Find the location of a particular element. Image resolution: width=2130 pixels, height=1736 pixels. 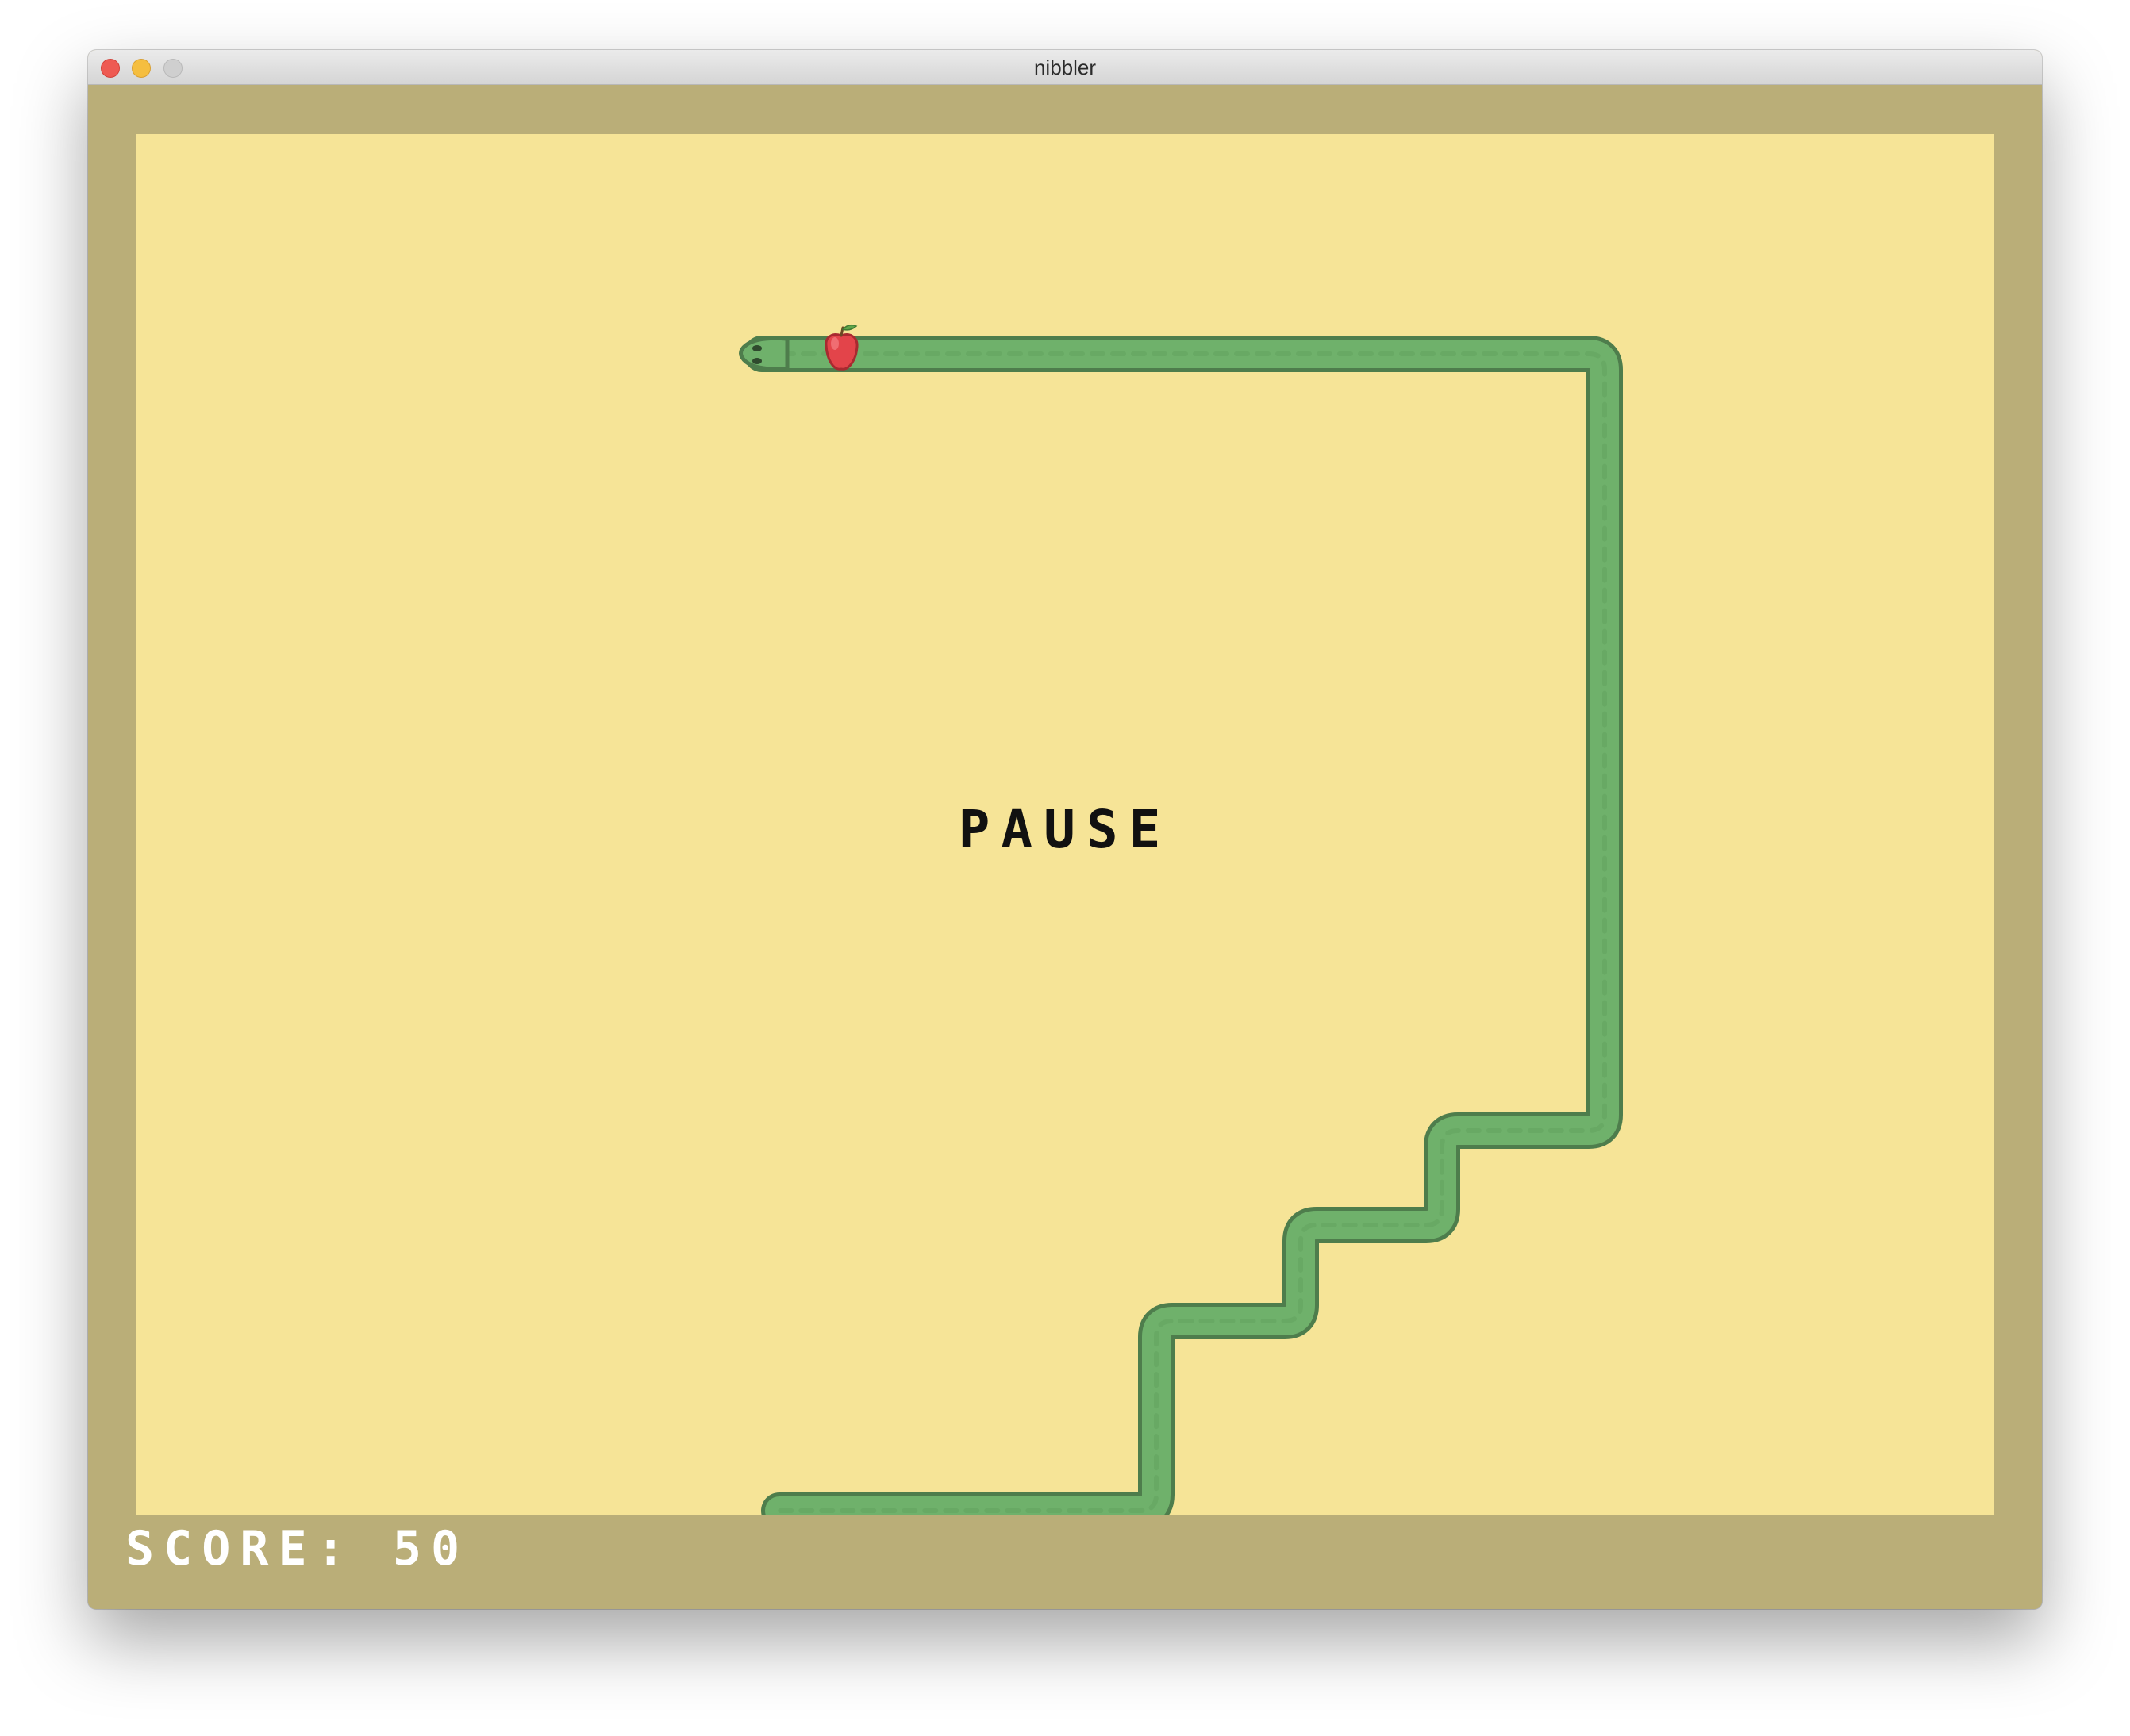

snake-head-icon is located at coordinates (764, 353).